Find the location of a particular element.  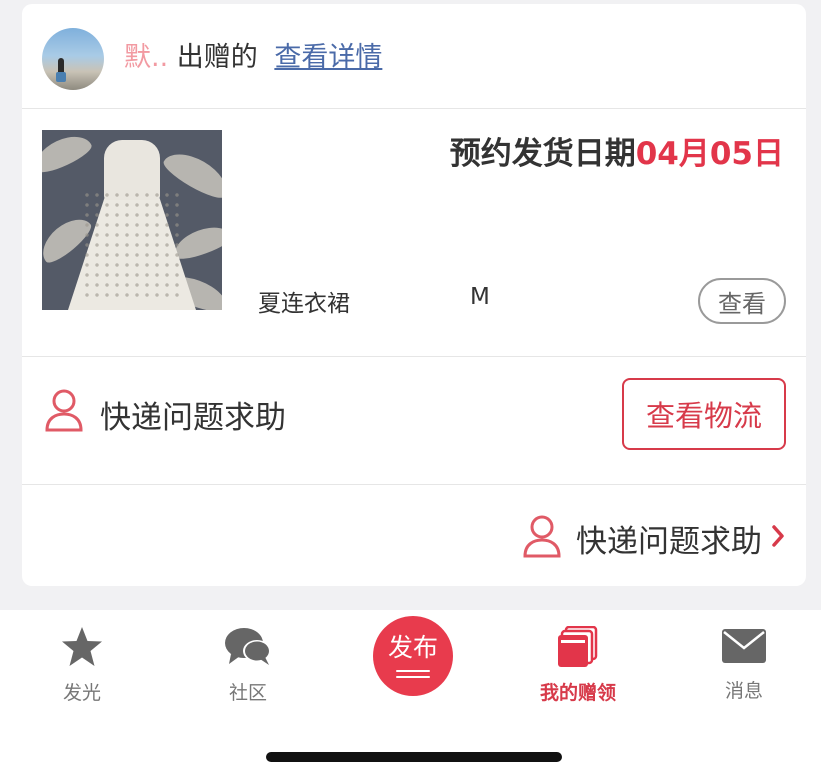

help-text: 快递问题求助 is located at coordinates (193, 418).